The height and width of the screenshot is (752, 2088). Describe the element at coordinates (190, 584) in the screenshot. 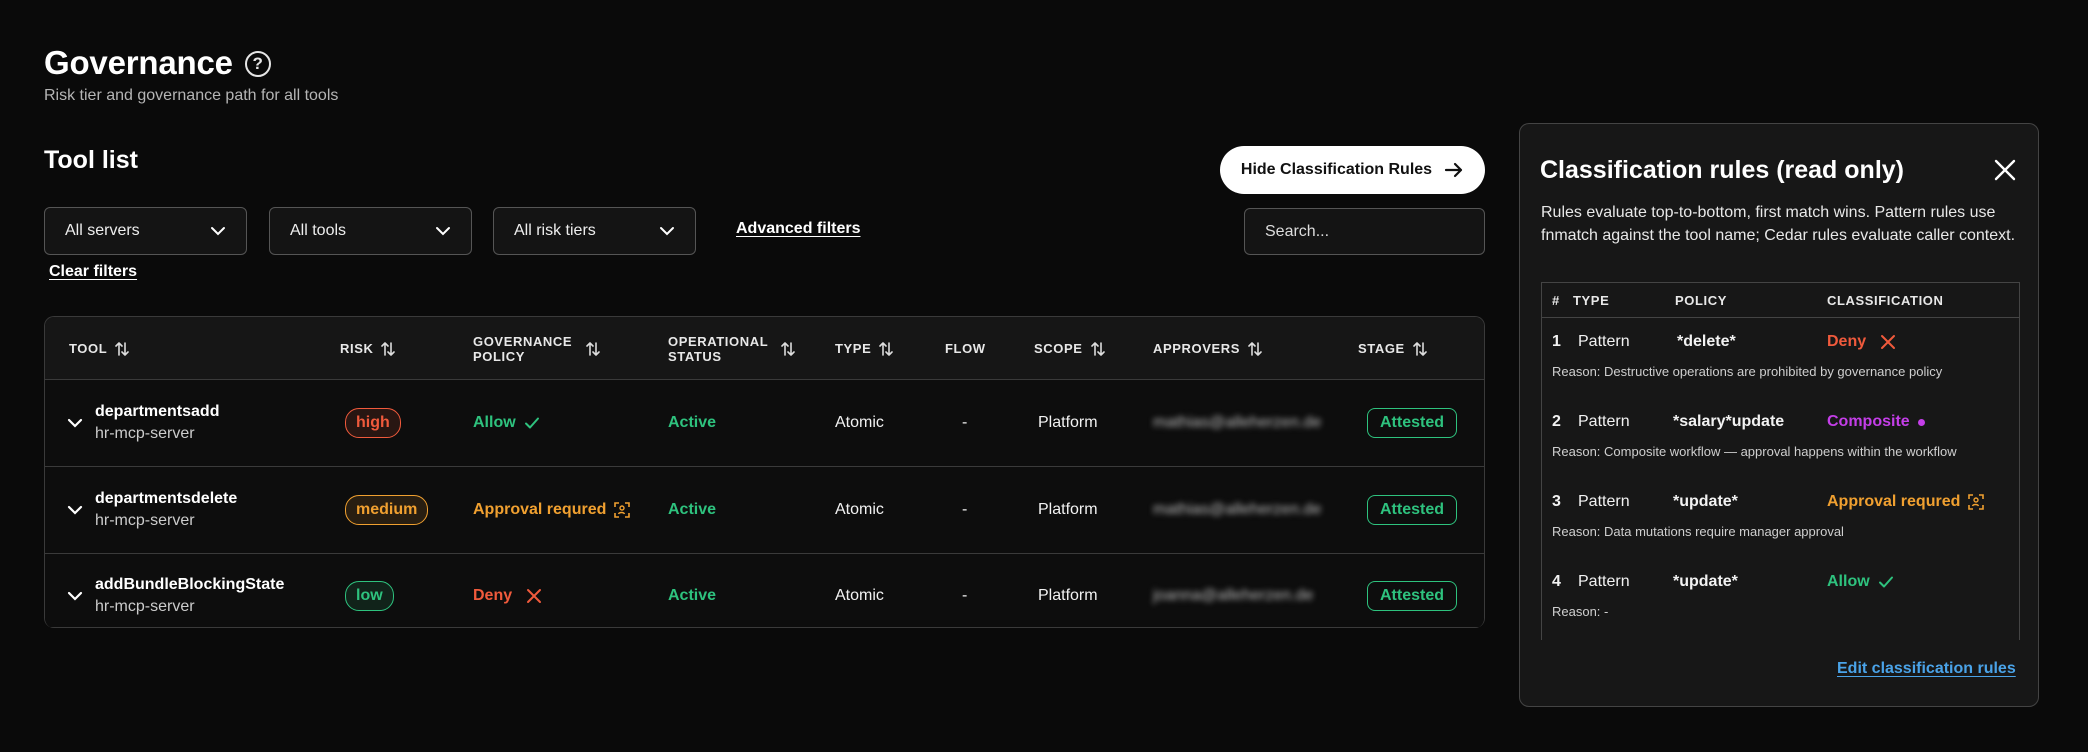

I see `tool-name: addBundleBlockingState` at that location.